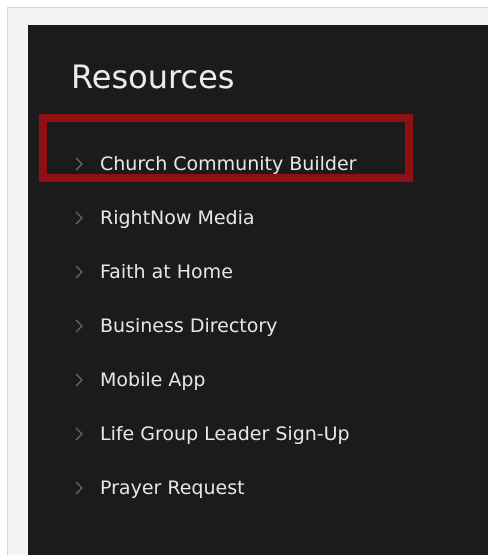 The width and height of the screenshot is (488, 555). Describe the element at coordinates (258, 380) in the screenshot. I see `menu-item-mobile-app: Mobile App` at that location.